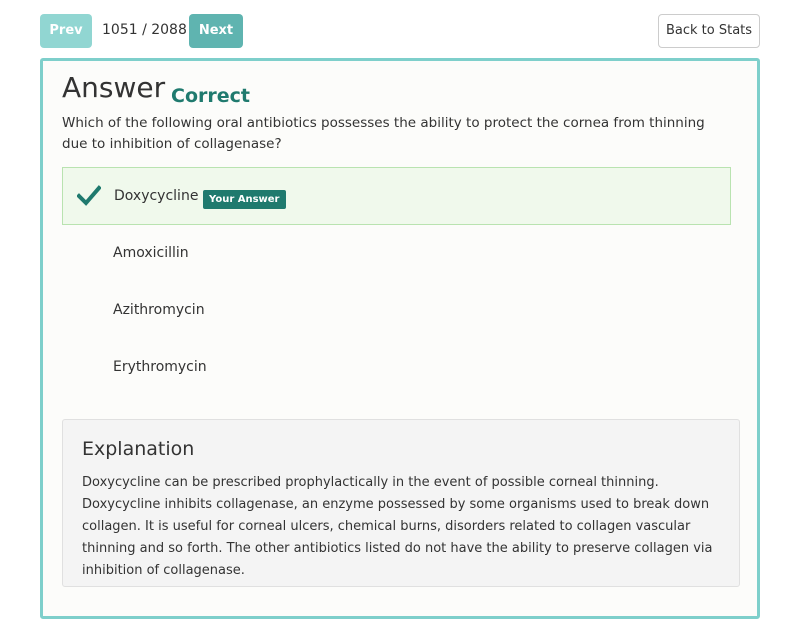  What do you see at coordinates (396, 311) in the screenshot?
I see `option-azithromycin: Azithromycin` at bounding box center [396, 311].